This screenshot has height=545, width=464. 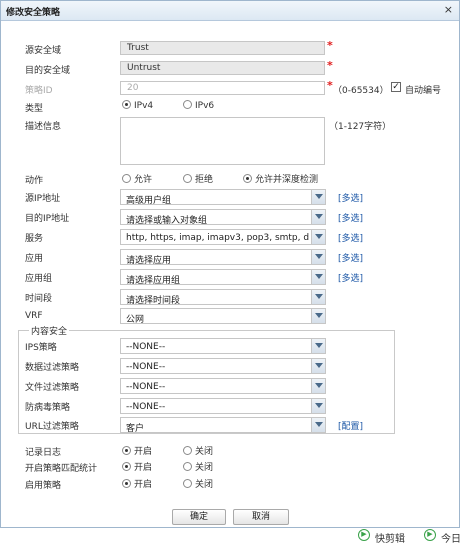 What do you see at coordinates (230, 11) in the screenshot?
I see `dialog-titlebar: 修改安全策略 ×` at bounding box center [230, 11].